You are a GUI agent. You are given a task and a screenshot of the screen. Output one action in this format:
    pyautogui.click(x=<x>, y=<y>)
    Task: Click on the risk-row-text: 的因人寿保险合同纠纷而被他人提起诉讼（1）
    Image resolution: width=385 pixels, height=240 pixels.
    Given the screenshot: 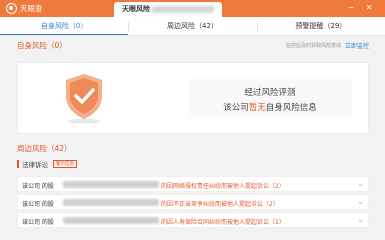 What is the action you would take?
    pyautogui.click(x=223, y=222)
    